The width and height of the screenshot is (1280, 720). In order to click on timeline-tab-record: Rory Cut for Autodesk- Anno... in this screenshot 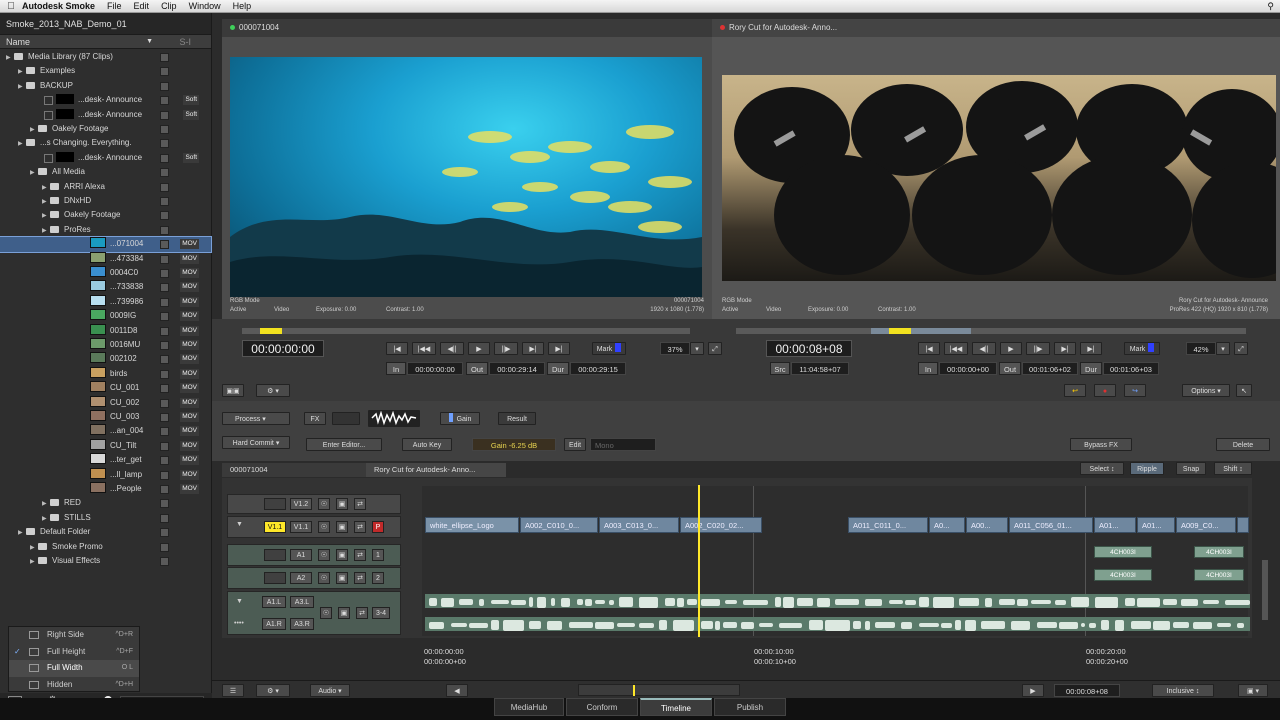, I will do `click(436, 470)`.